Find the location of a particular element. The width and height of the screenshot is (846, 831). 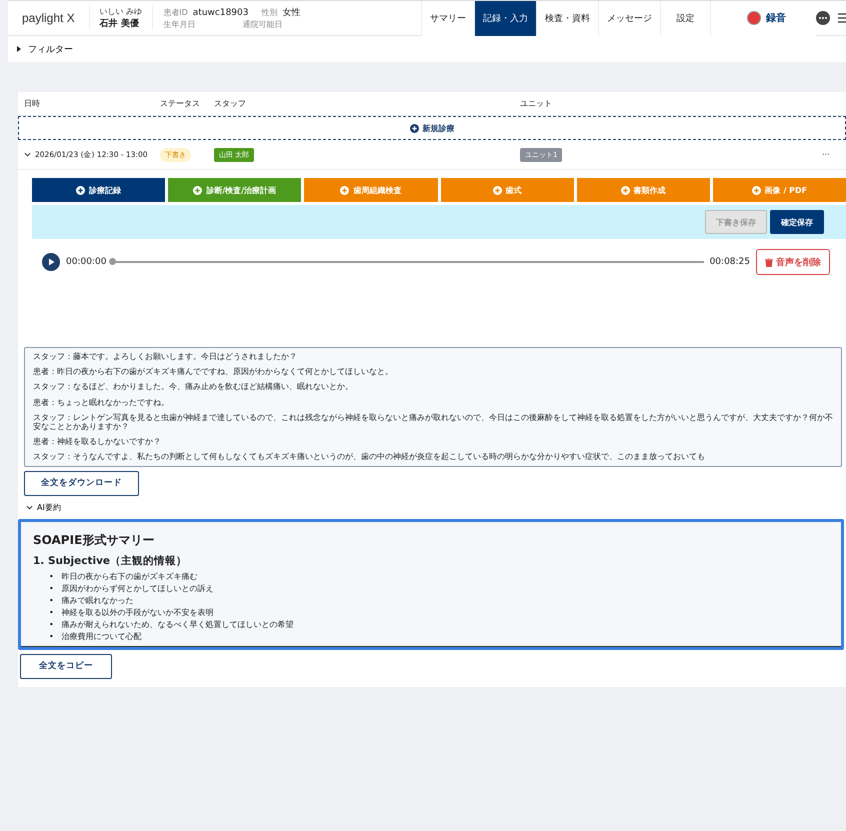

transcript-line: 患者：神経を取るしかないですか？ is located at coordinates (97, 441).